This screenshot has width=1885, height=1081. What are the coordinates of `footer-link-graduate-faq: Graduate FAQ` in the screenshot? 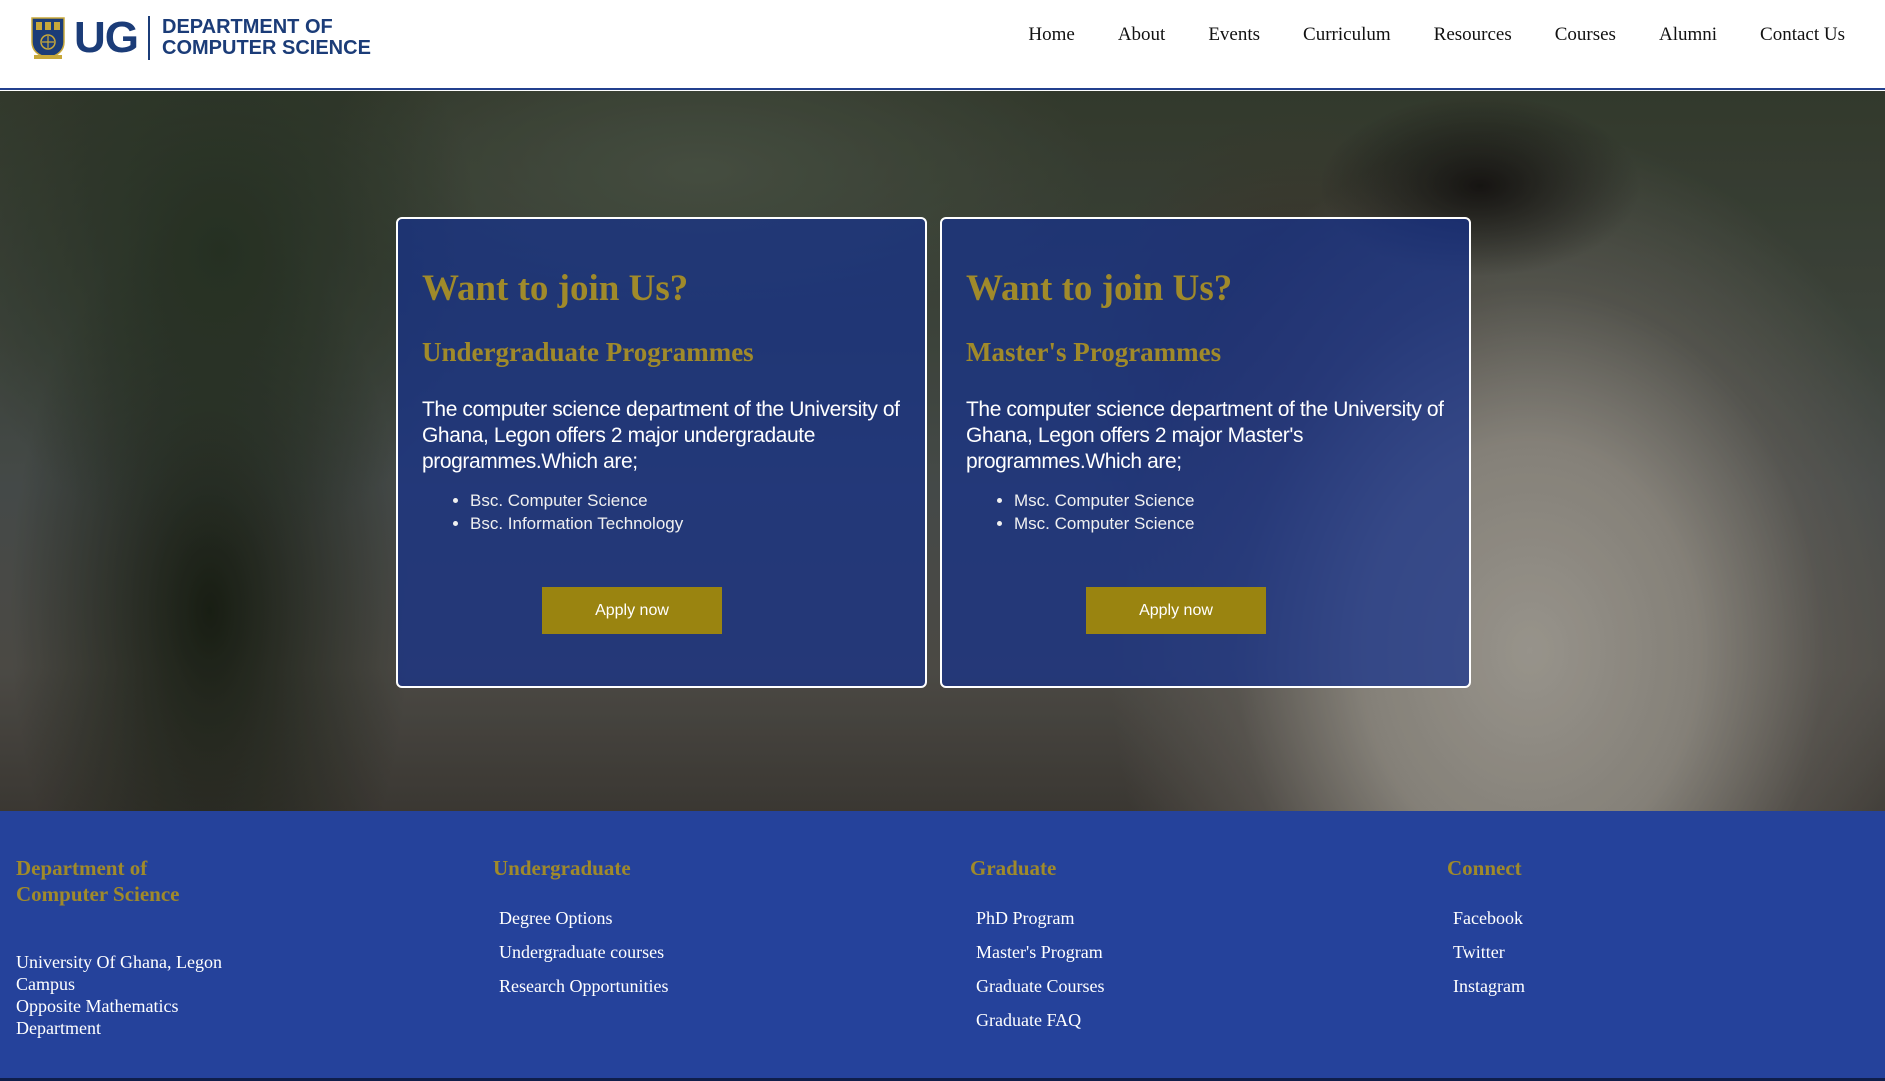 It's located at (1040, 1020).